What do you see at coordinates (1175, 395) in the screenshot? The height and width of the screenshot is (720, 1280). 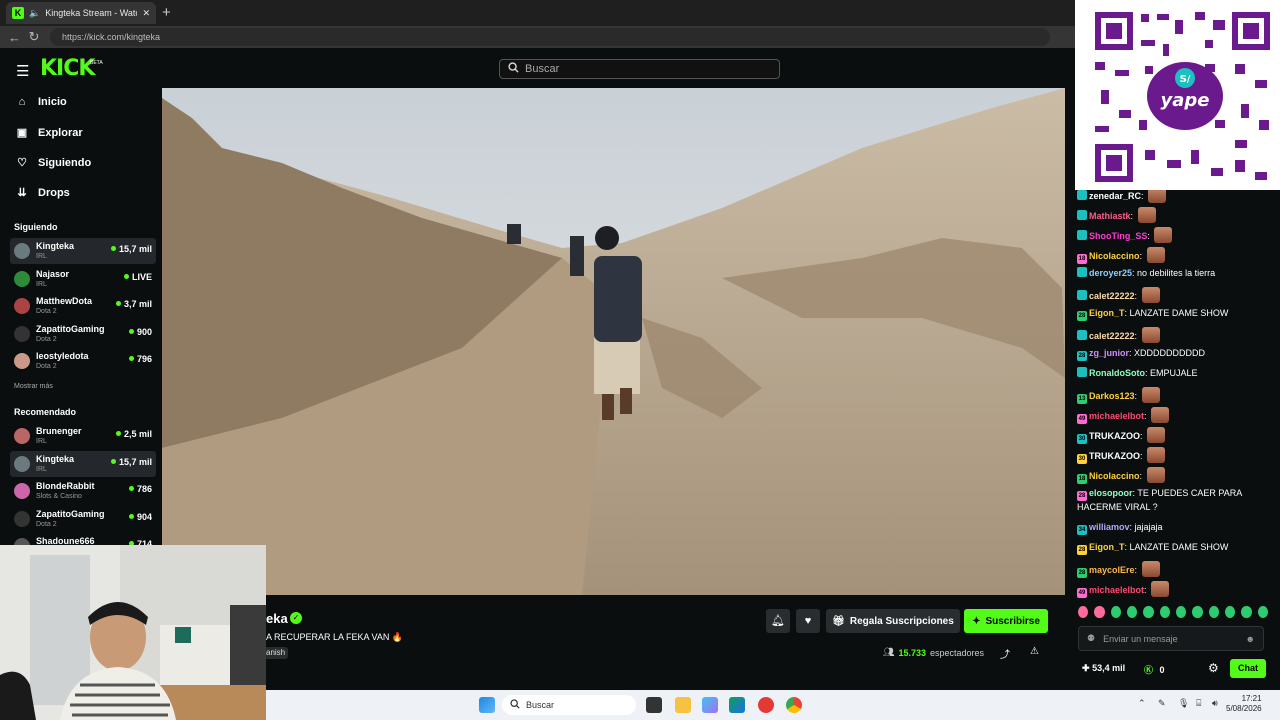 I see `chat-message: 13 Darkos123:` at bounding box center [1175, 395].